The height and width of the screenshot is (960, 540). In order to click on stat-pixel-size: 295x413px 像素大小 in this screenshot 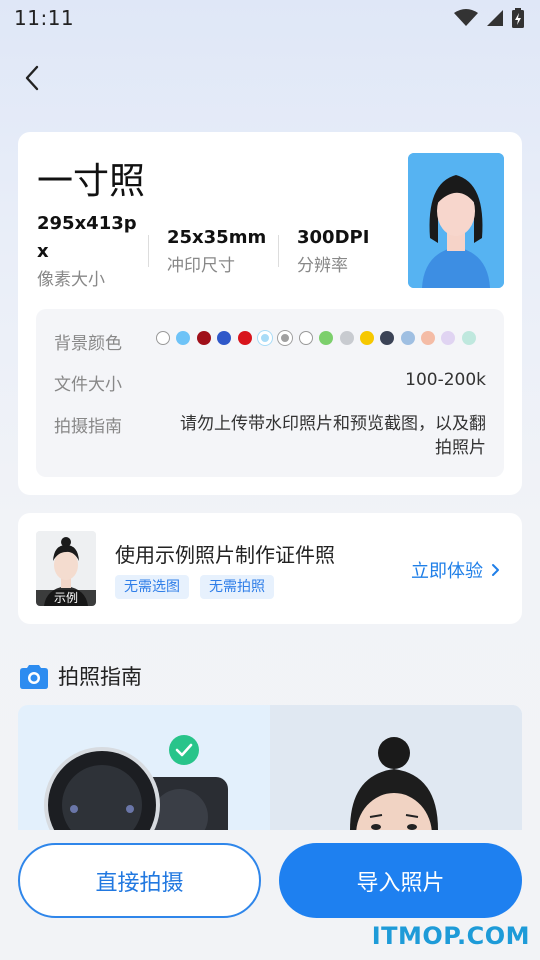, I will do `click(87, 252)`.